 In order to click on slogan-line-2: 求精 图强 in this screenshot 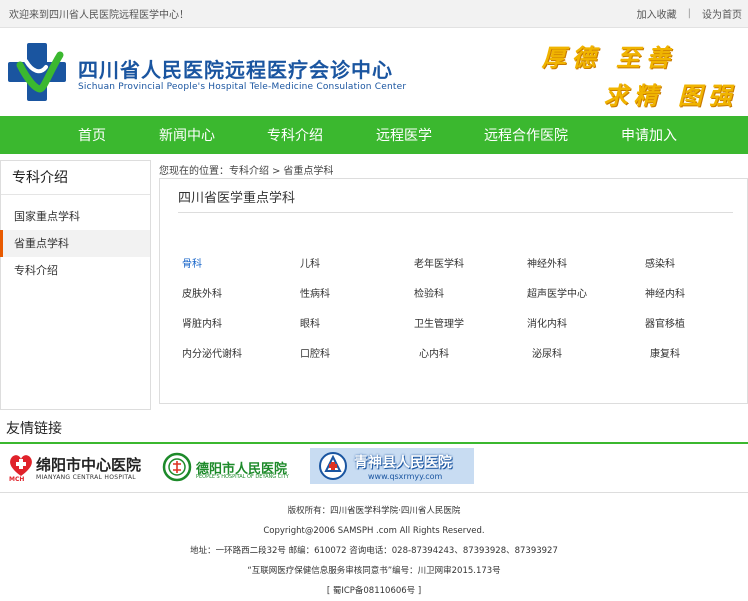, I will do `click(670, 95)`.